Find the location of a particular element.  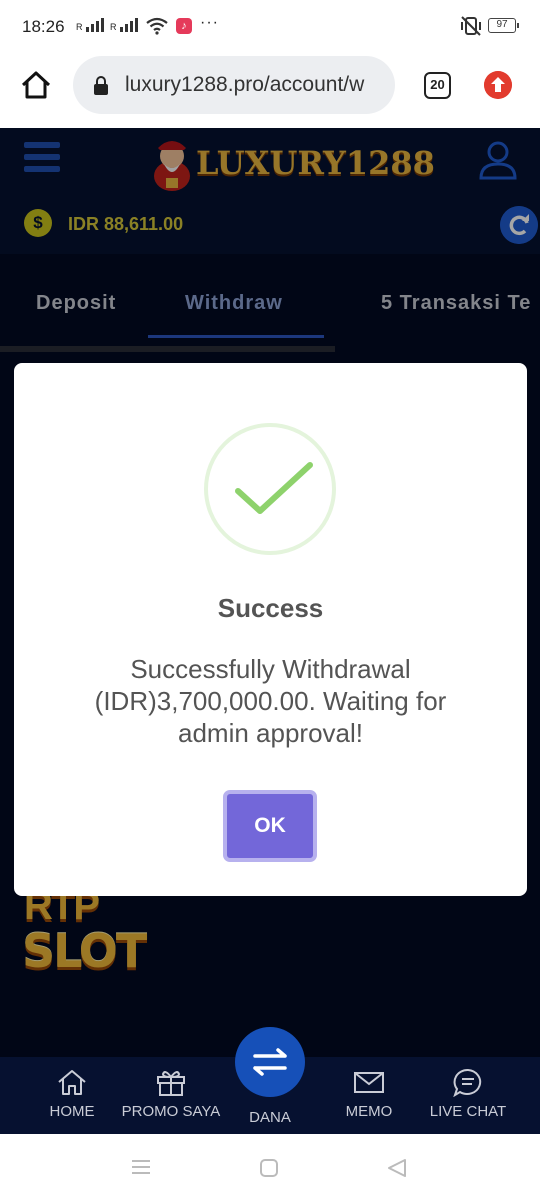

success-check-icon is located at coordinates (270, 489).